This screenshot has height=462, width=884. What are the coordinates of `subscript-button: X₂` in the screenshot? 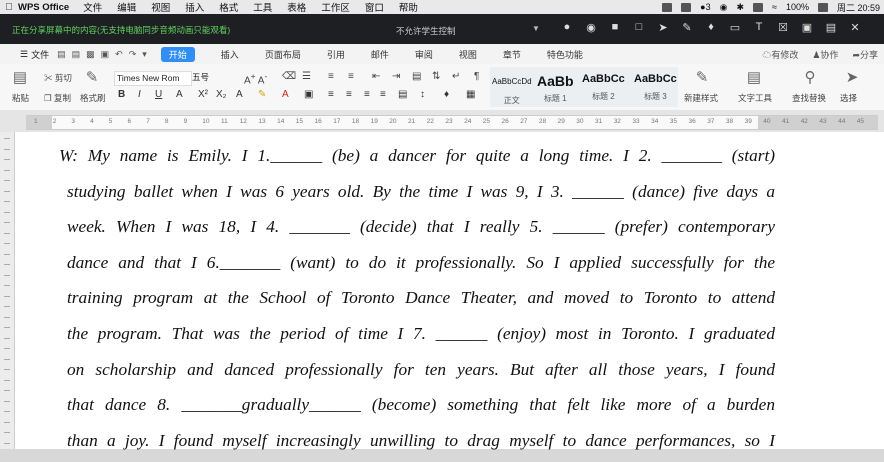 It's located at (221, 94).